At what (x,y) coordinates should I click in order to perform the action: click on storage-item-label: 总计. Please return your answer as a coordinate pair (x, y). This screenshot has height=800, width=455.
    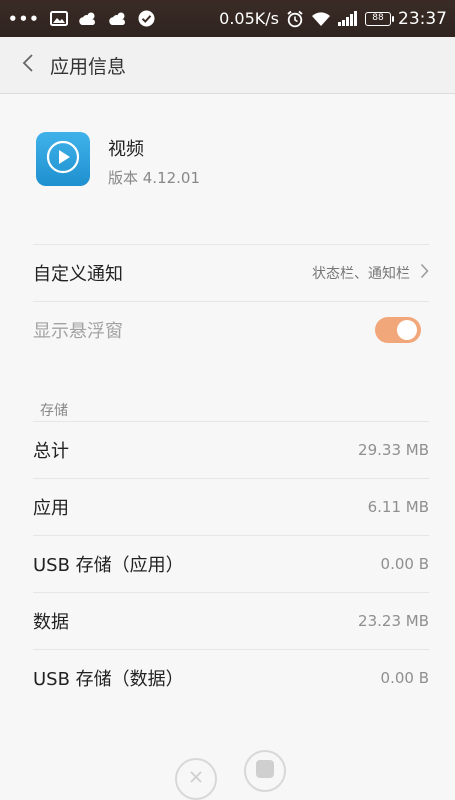
    Looking at the image, I should click on (51, 451).